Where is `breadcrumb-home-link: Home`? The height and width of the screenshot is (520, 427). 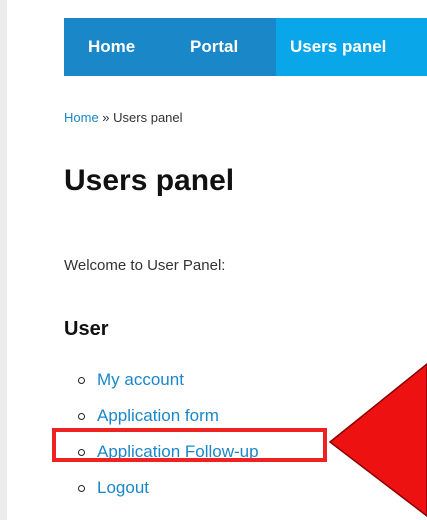
breadcrumb-home-link: Home is located at coordinates (81, 117).